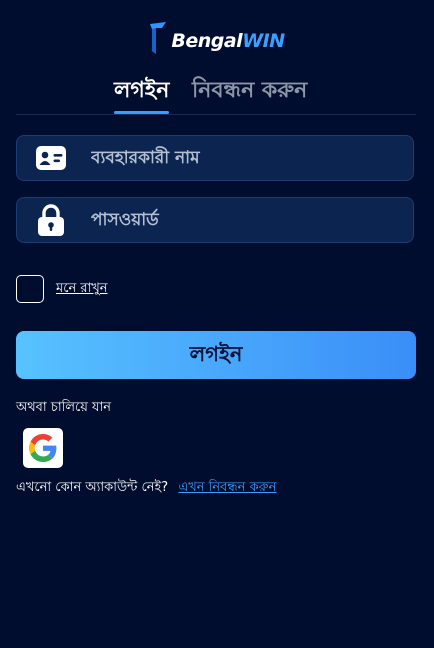 The image size is (434, 648). I want to click on brand-prefix: Bengal, so click(207, 41).